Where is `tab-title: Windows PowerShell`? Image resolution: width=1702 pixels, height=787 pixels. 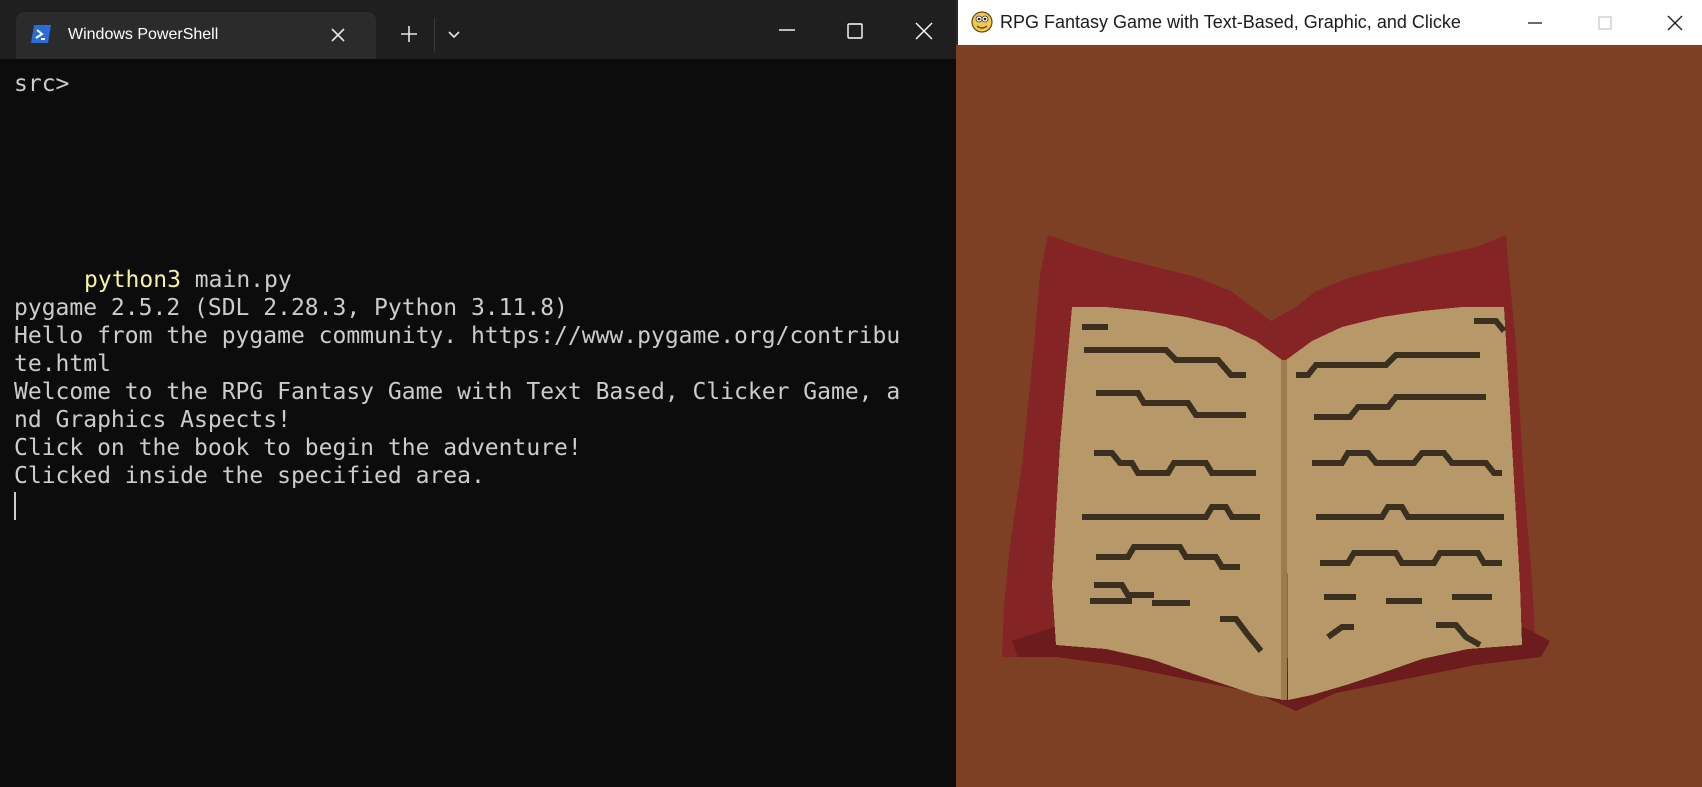
tab-title: Windows PowerShell is located at coordinates (143, 34).